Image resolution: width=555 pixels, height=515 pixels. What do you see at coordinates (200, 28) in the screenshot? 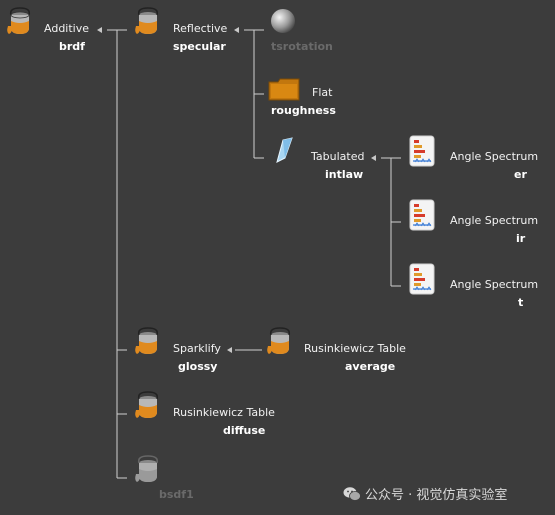
I see `node-type-label: Reflective` at bounding box center [200, 28].